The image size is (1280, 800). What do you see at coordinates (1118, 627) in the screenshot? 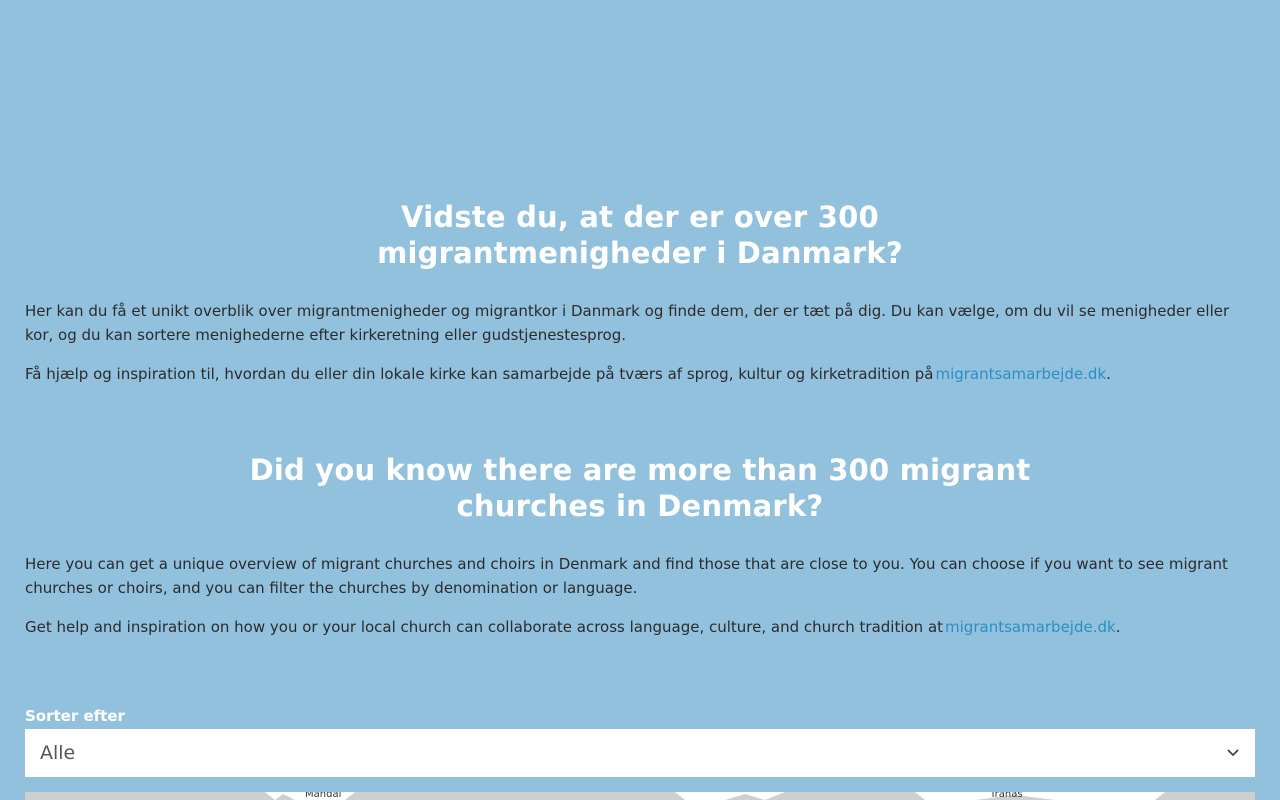
I see `english-help-period: .` at bounding box center [1118, 627].